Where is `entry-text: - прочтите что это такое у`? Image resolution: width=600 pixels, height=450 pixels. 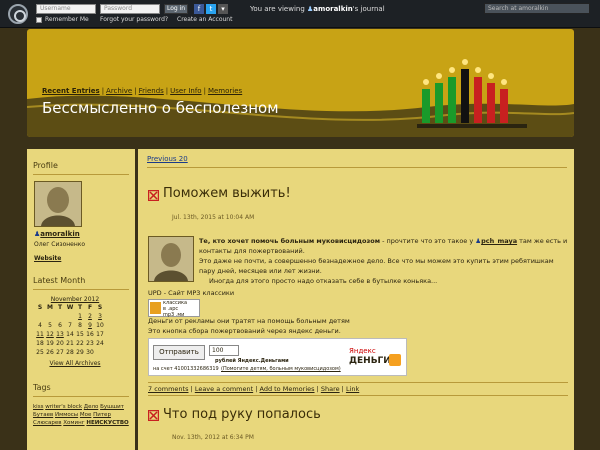
entry-text: - прочтите что это такое у is located at coordinates (428, 241).